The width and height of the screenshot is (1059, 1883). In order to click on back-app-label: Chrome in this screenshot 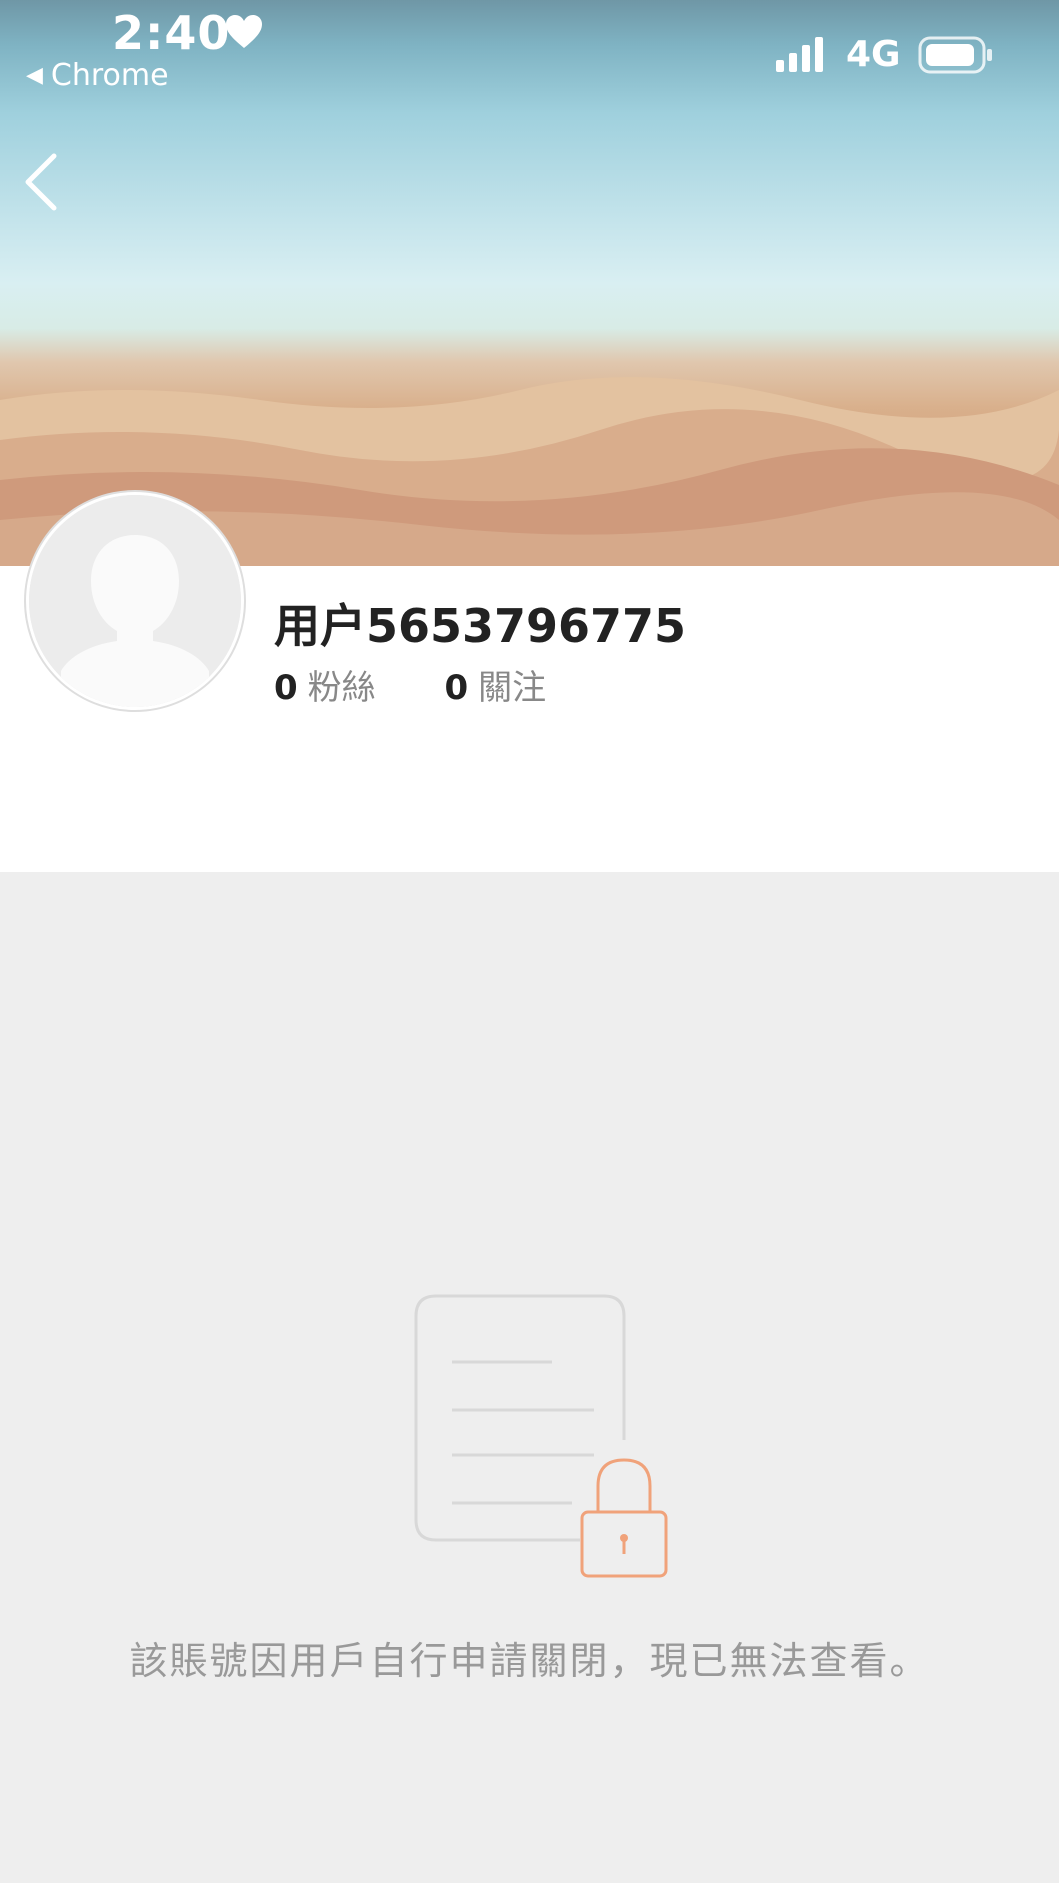, I will do `click(109, 75)`.